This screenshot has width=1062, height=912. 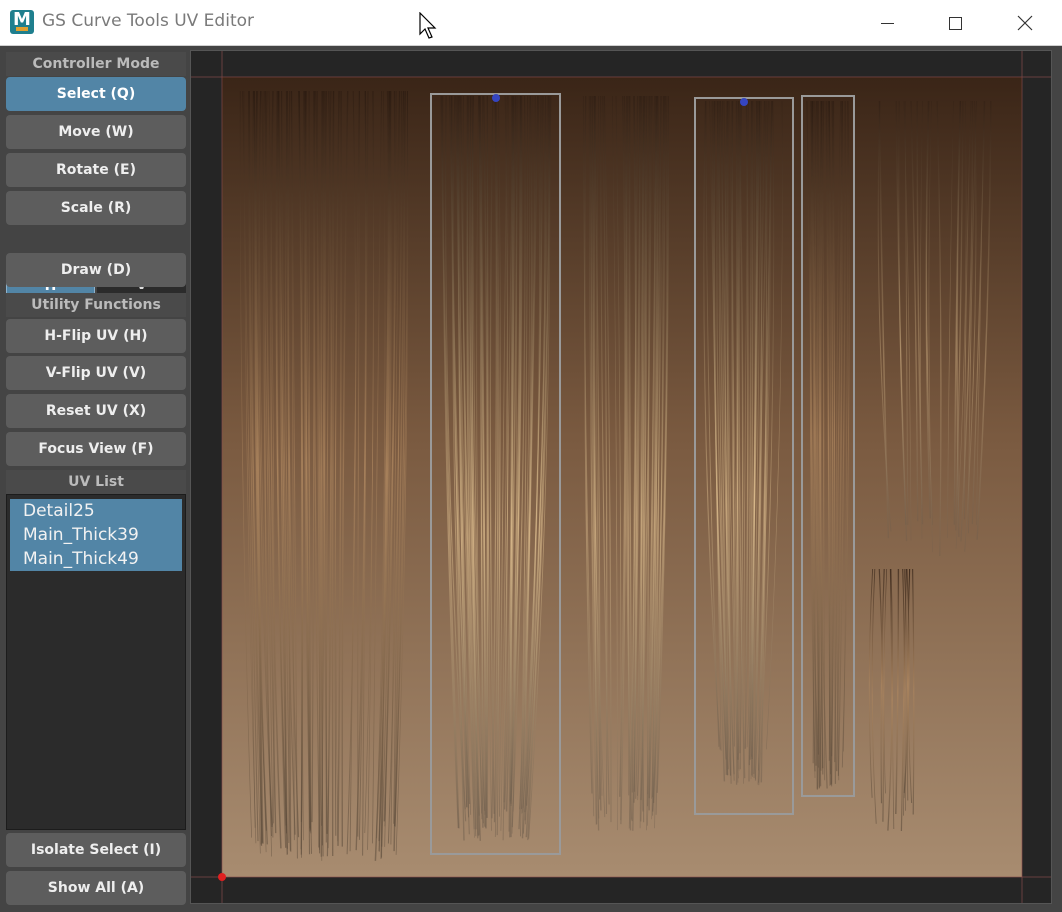 I want to click on maya-m-icon: M, so click(x=22, y=21).